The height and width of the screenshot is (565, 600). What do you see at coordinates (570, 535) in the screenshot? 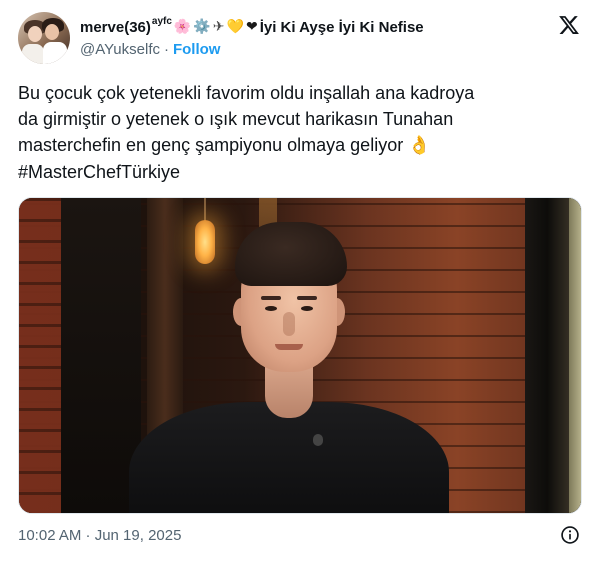
I see `info-icon` at bounding box center [570, 535].